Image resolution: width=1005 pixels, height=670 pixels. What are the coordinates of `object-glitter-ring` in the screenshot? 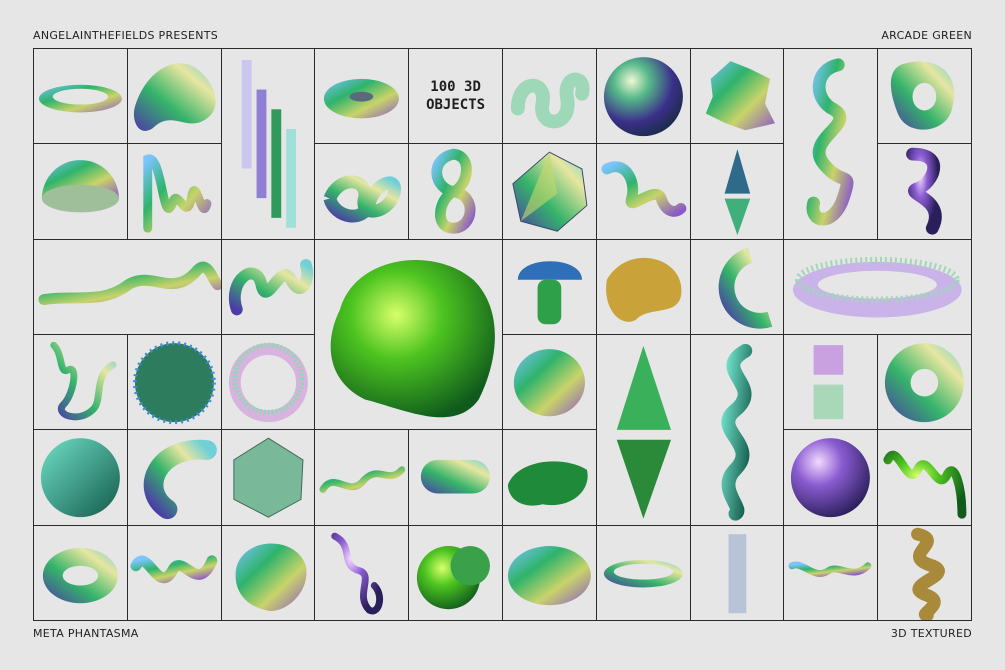 It's located at (878, 287).